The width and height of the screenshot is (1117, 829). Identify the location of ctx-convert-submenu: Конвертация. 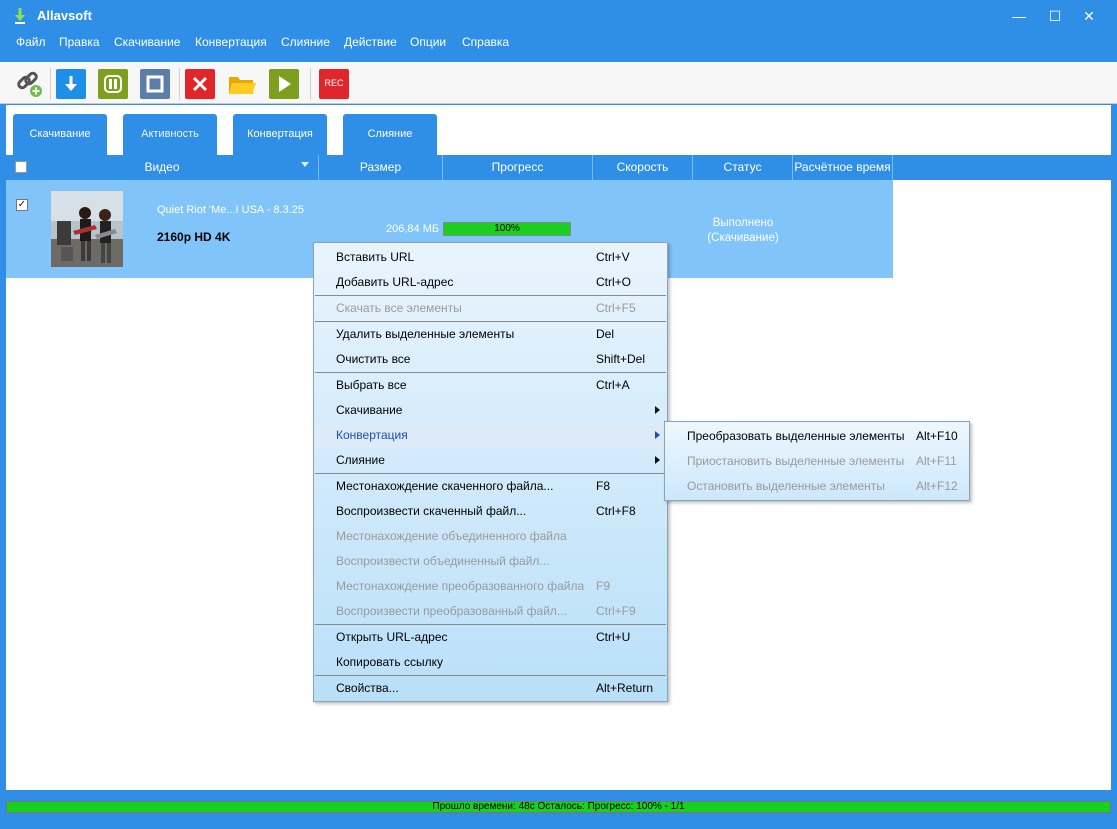
(490, 435).